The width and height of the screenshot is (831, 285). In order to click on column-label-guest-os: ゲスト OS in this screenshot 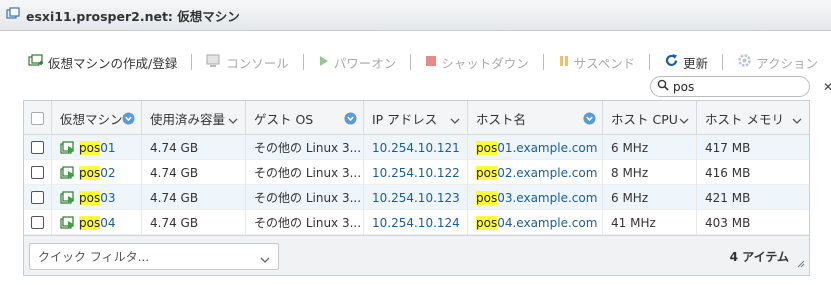, I will do `click(284, 119)`.